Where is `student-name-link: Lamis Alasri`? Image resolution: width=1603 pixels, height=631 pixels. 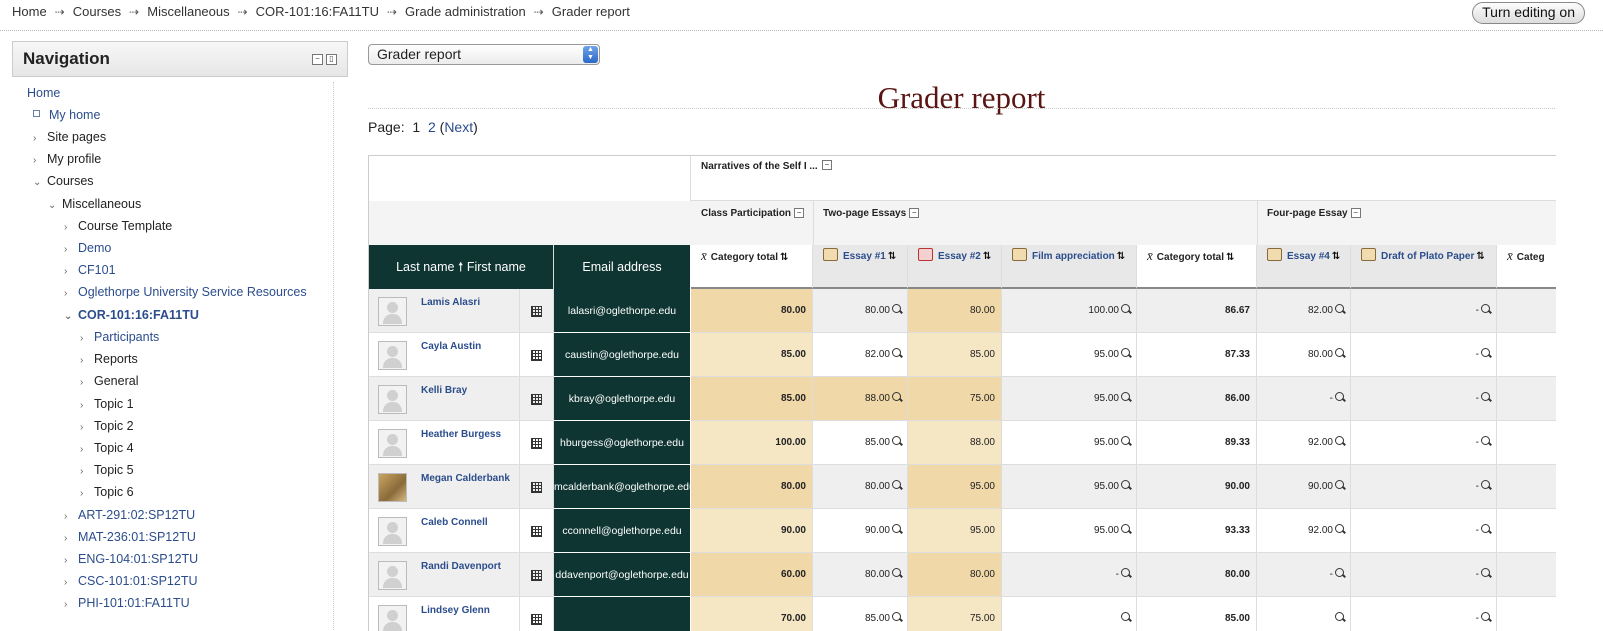 student-name-link: Lamis Alasri is located at coordinates (450, 302).